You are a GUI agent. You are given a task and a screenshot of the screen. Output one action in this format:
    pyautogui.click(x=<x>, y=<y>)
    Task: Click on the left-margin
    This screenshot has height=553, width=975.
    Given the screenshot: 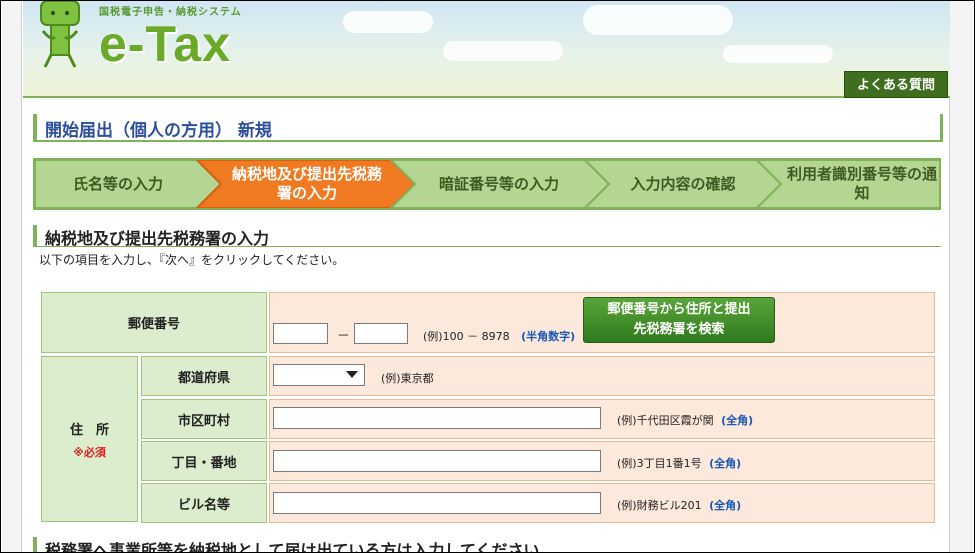 What is the action you would take?
    pyautogui.click(x=12, y=276)
    